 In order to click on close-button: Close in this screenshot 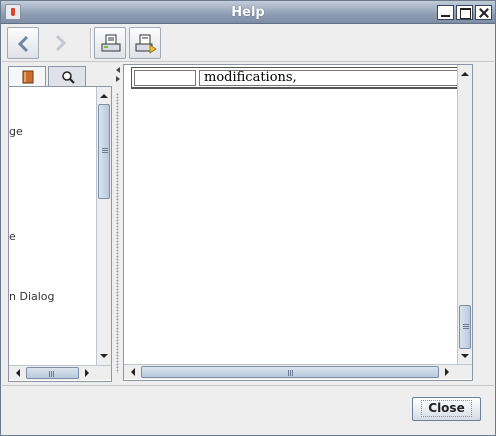, I will do `click(446, 409)`.